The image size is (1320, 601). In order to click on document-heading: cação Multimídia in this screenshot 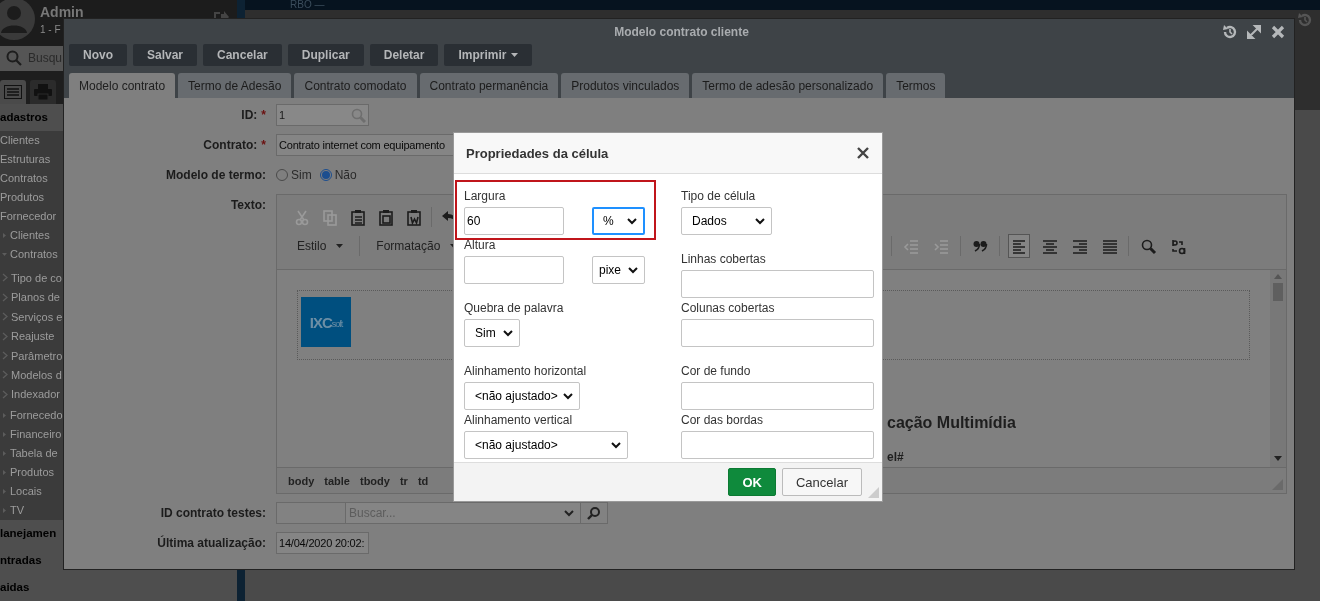, I will do `click(952, 423)`.